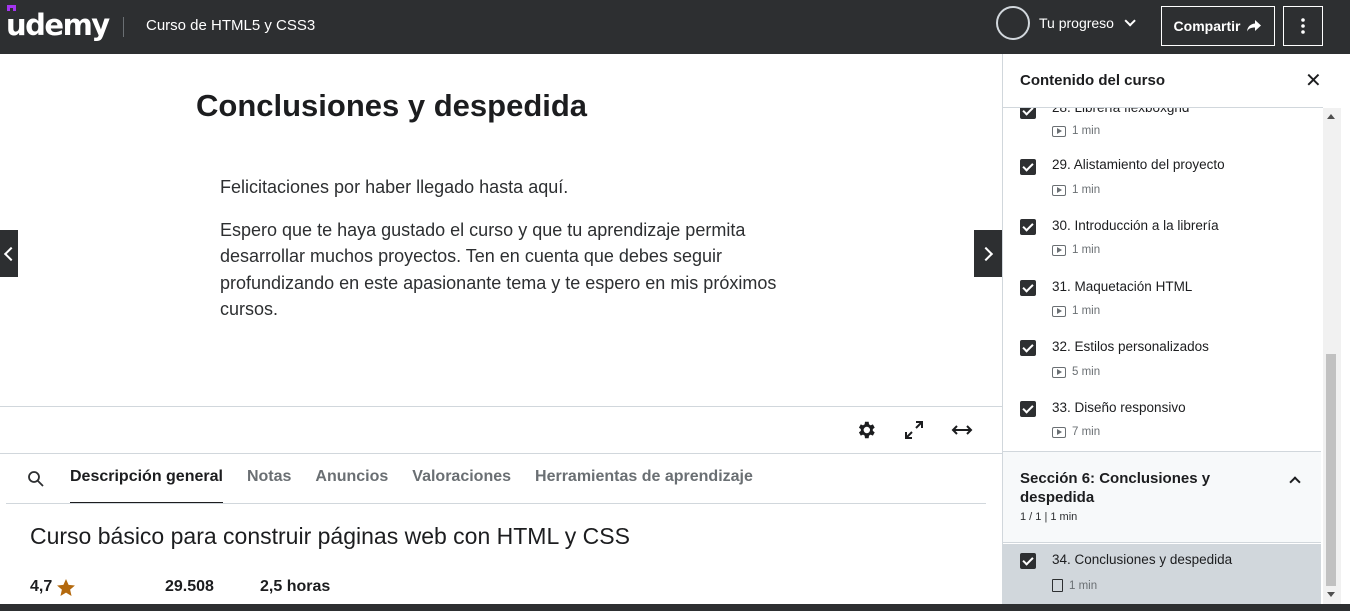  Describe the element at coordinates (123, 27) in the screenshot. I see `topbar-divider` at that location.